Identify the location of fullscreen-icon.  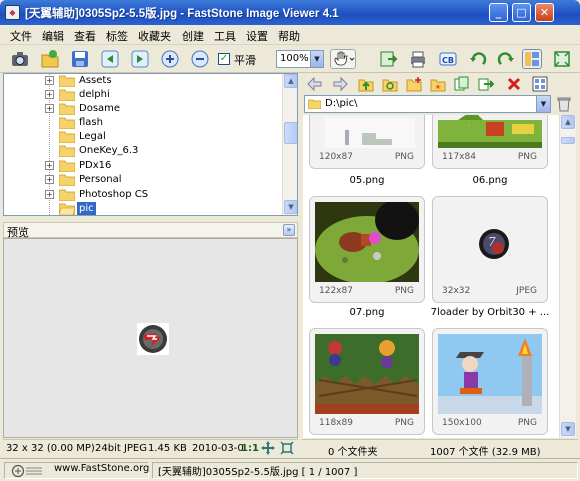
(562, 59).